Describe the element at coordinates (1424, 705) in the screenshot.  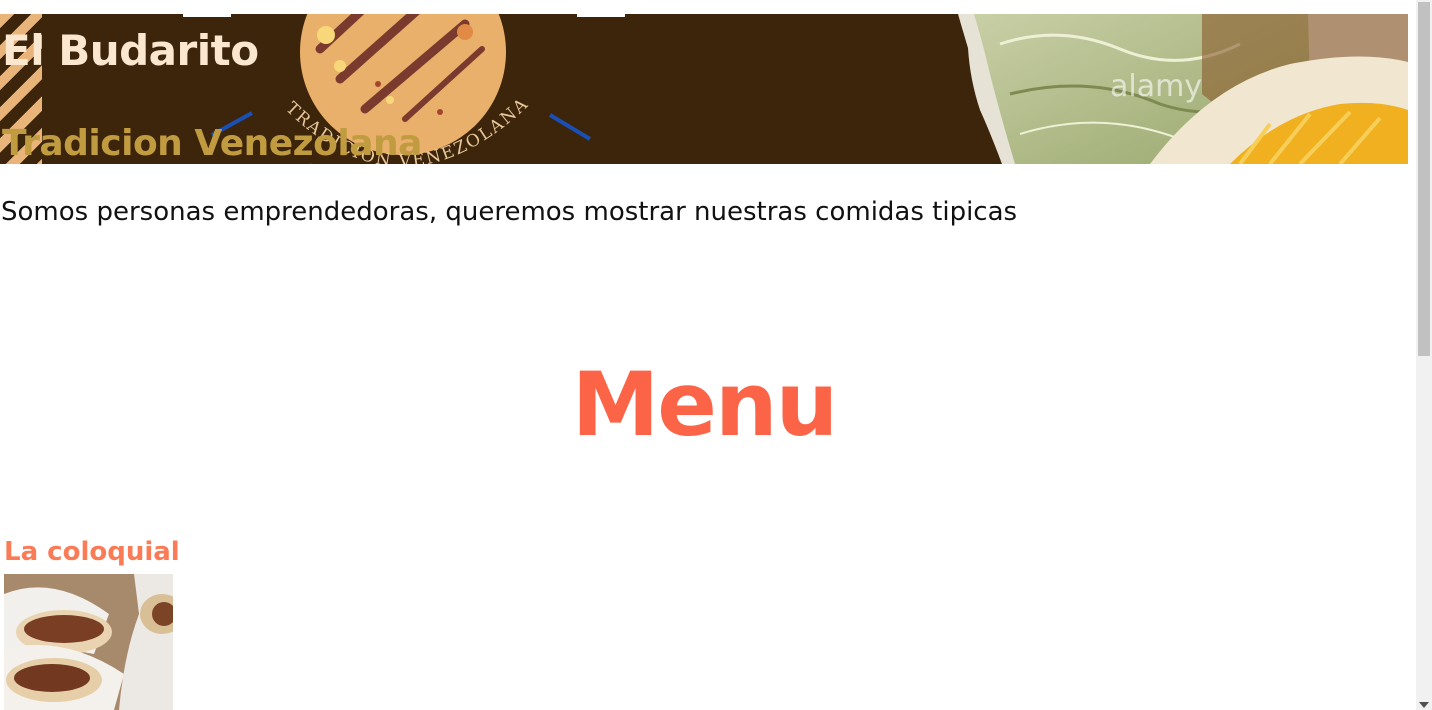
I see `scroll-down-arrow-icon` at that location.